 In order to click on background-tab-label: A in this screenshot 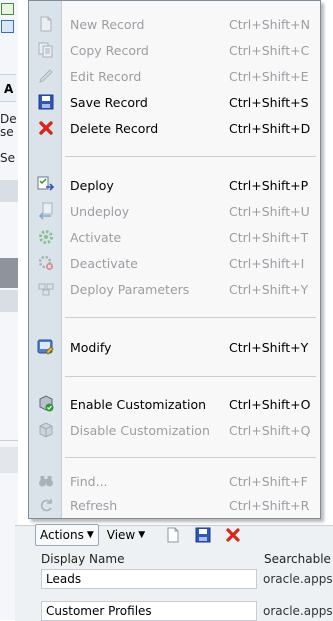, I will do `click(9, 89)`.